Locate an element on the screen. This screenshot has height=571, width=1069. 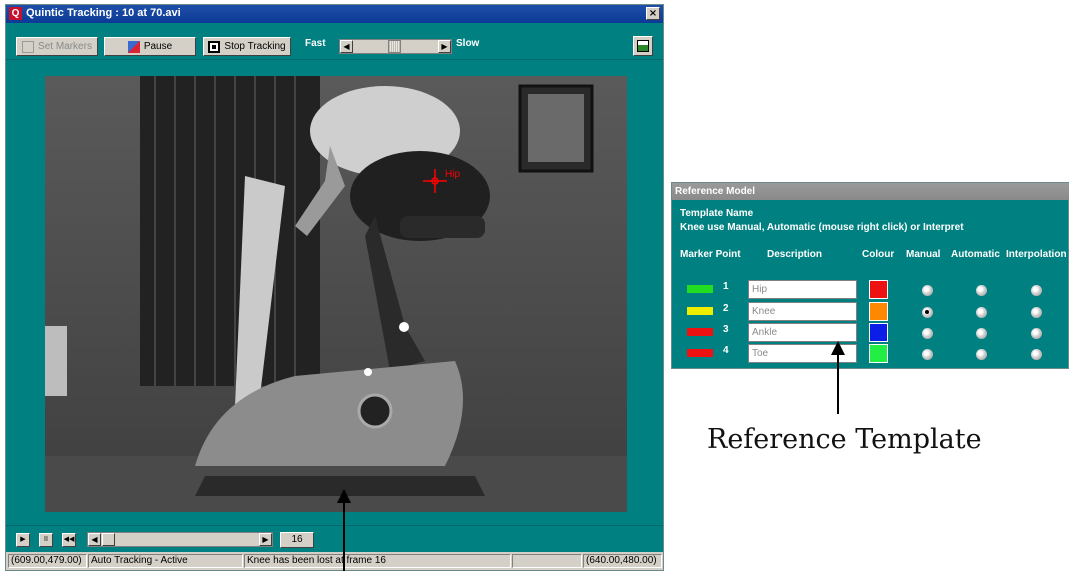
status-arrow-head-icon is located at coordinates (344, 496).